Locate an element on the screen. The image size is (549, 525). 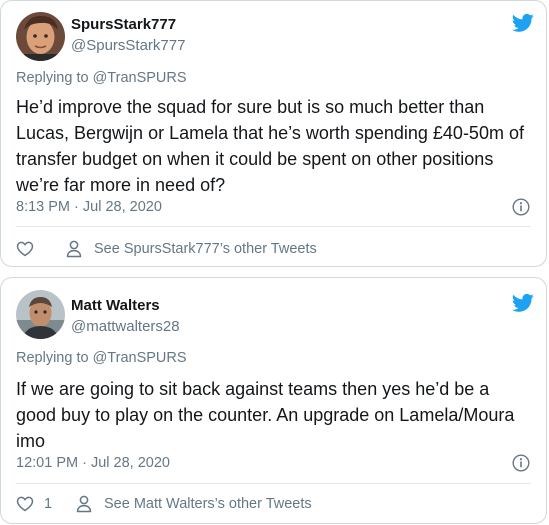
tweet-actions: 1 See Matt Walters’s other Tweets is located at coordinates (164, 504).